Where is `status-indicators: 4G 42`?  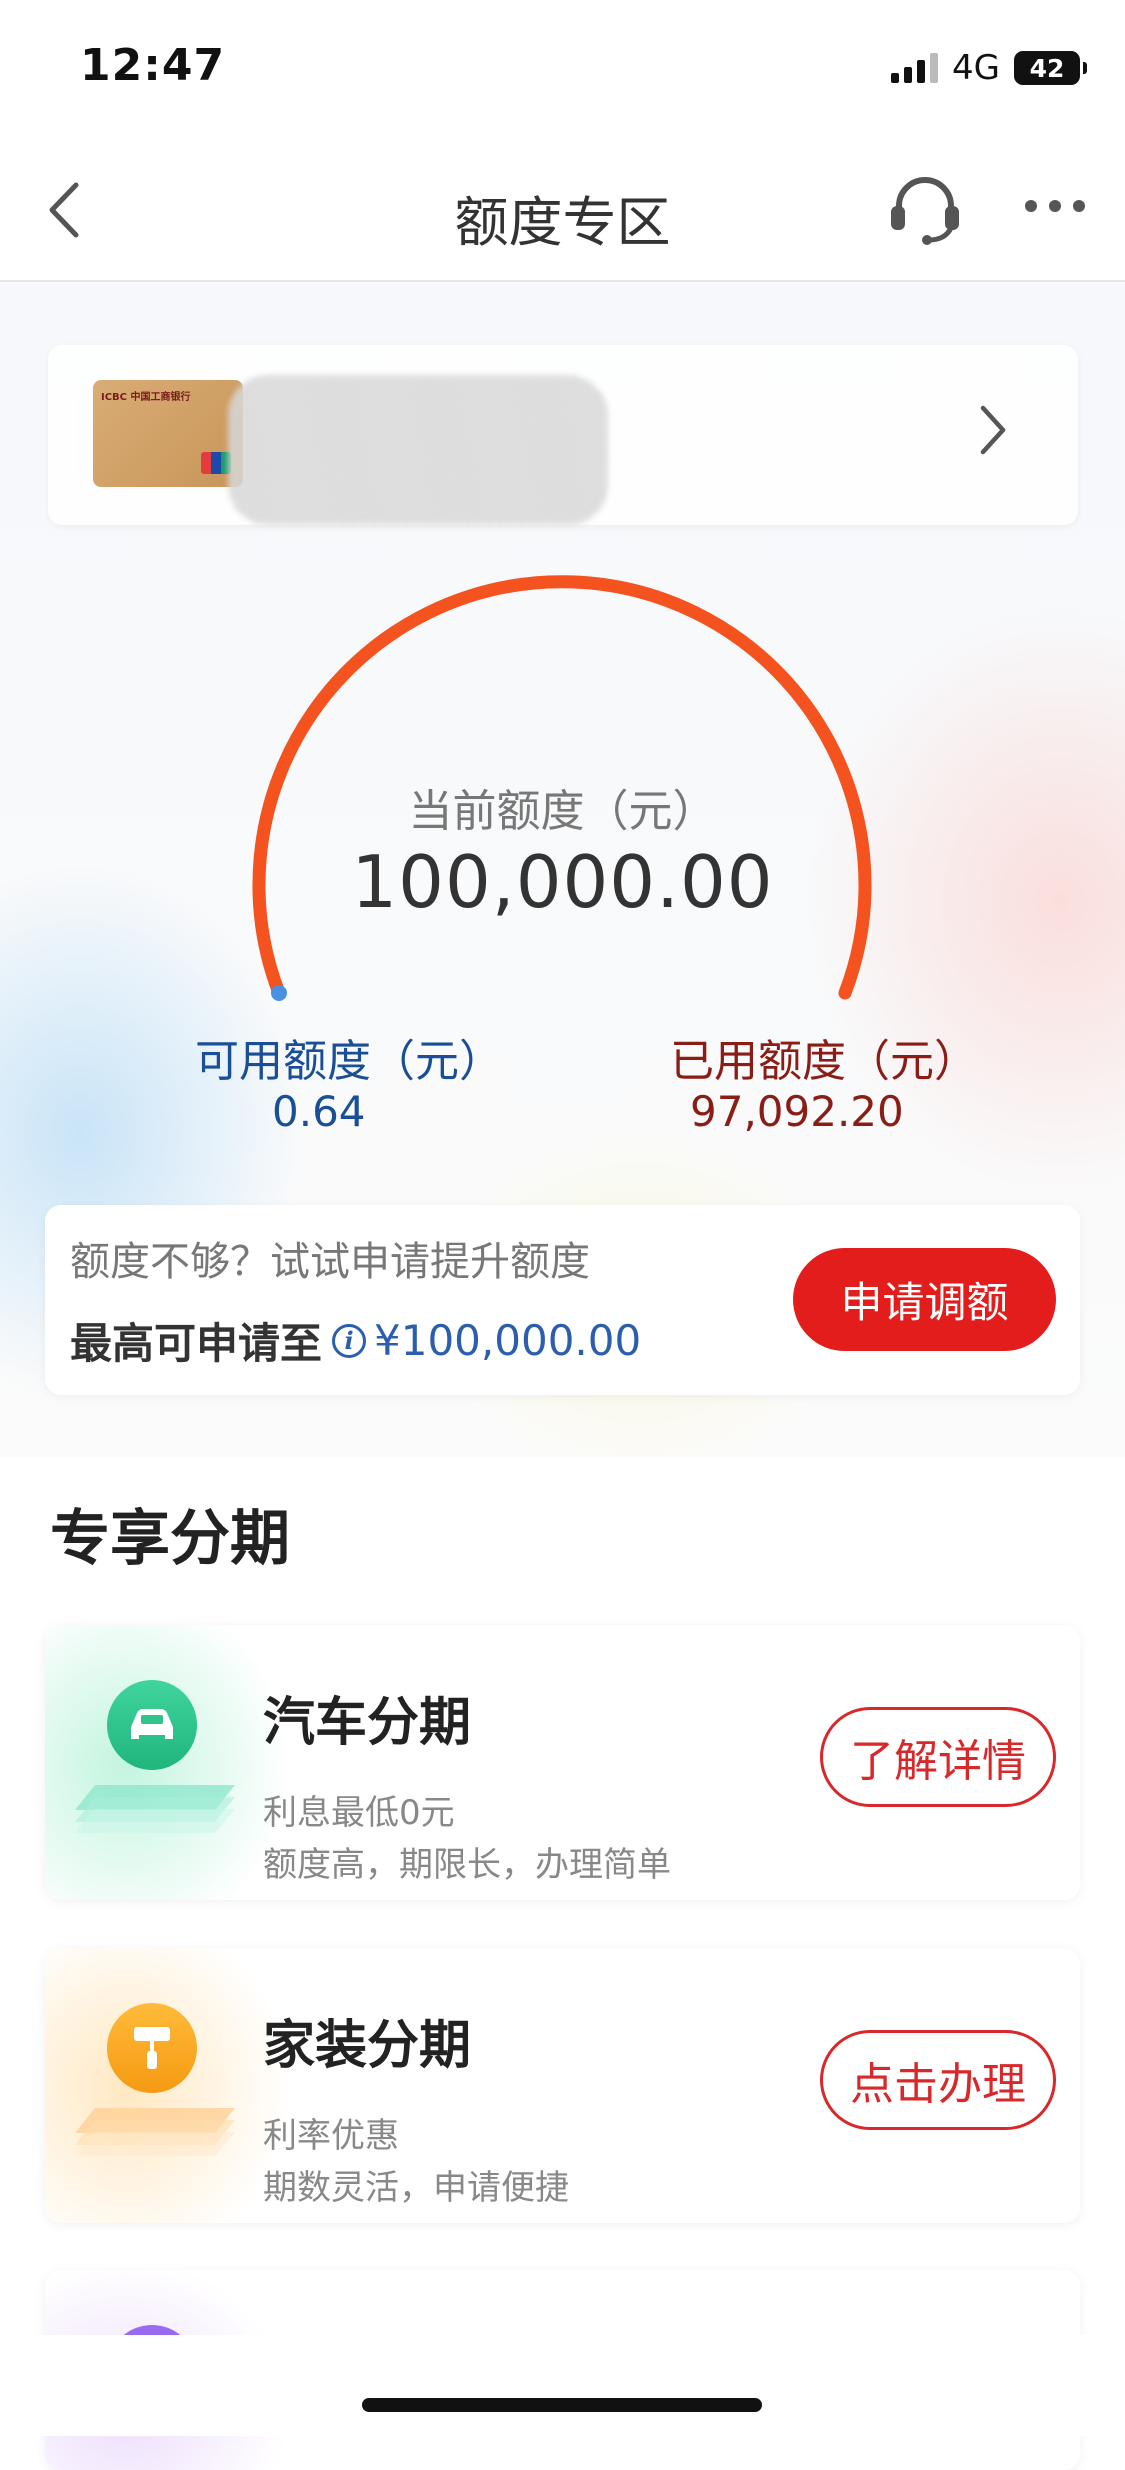 status-indicators: 4G 42 is located at coordinates (989, 68).